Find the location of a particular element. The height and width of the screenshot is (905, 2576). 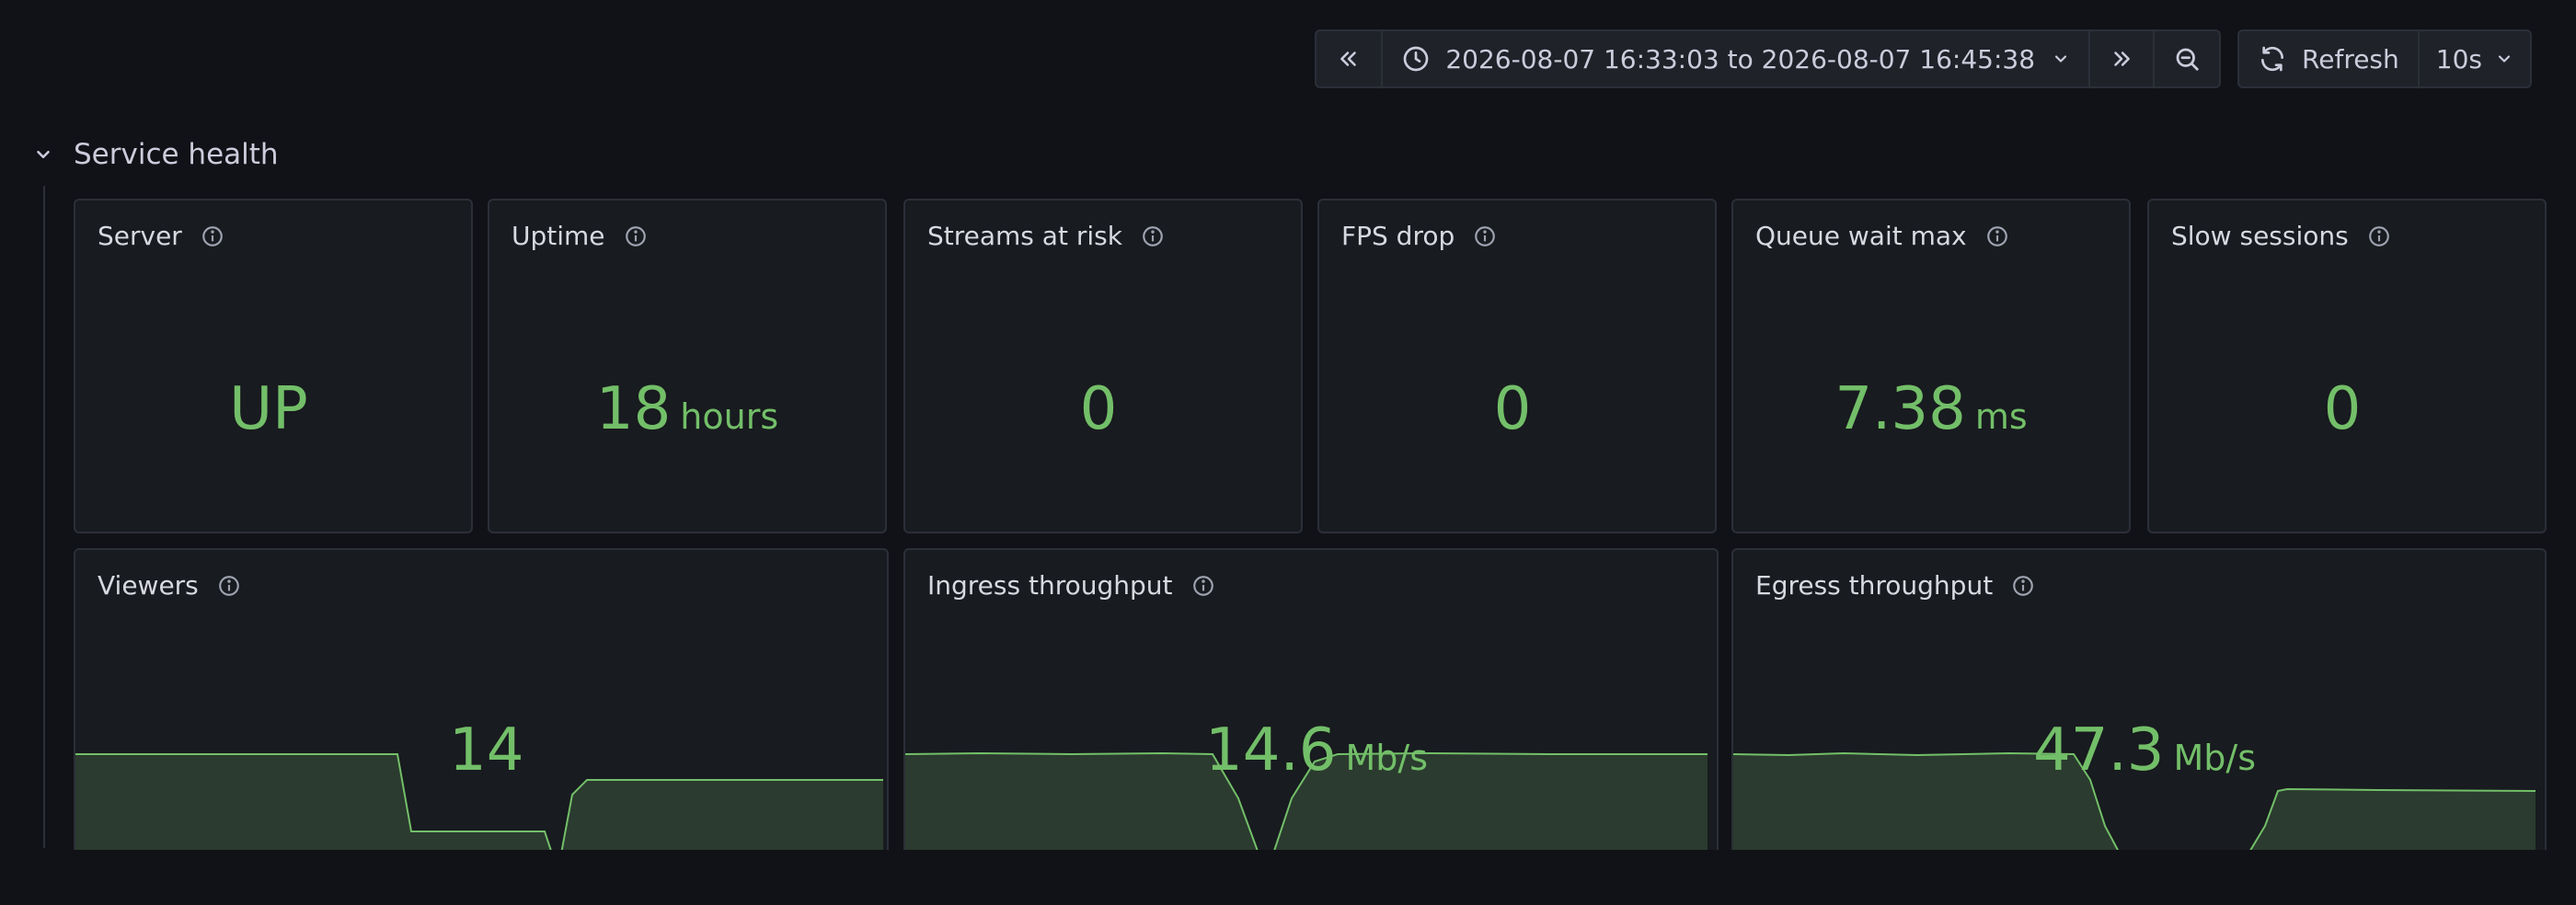

panel-title-row: Ingress throughput is located at coordinates (1071, 585).